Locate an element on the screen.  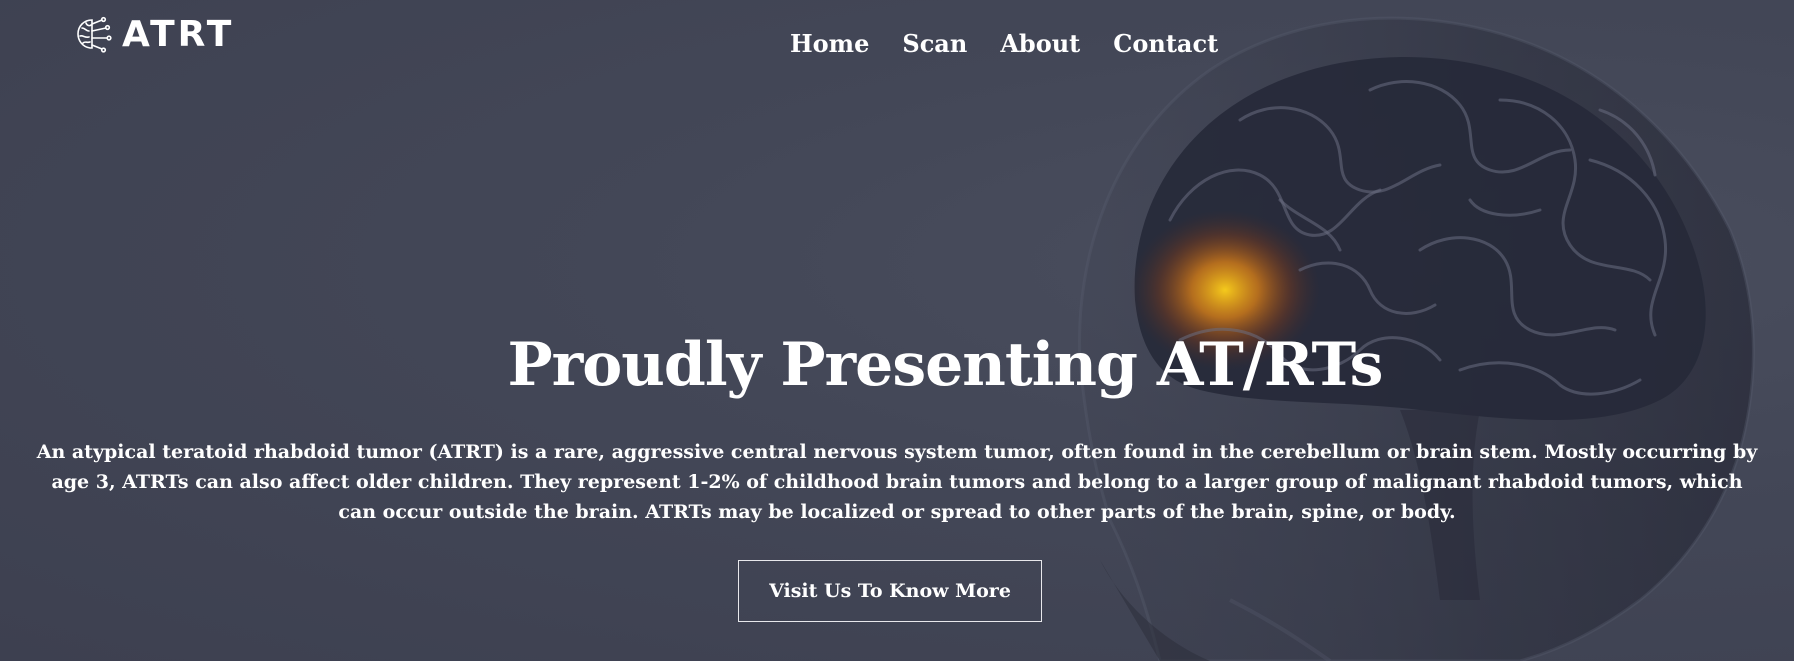
brand-name: ATRT is located at coordinates (178, 34).